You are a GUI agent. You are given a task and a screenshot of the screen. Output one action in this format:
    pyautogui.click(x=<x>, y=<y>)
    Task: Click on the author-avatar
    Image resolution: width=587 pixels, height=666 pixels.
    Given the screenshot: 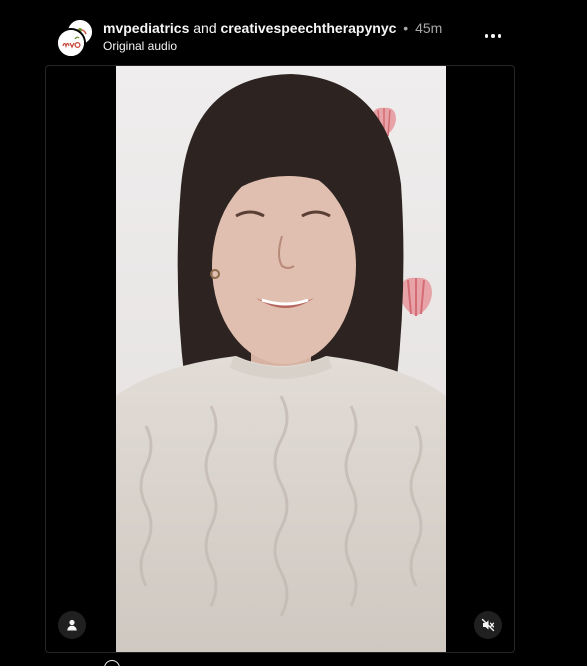 What is the action you would take?
    pyautogui.click(x=71, y=43)
    